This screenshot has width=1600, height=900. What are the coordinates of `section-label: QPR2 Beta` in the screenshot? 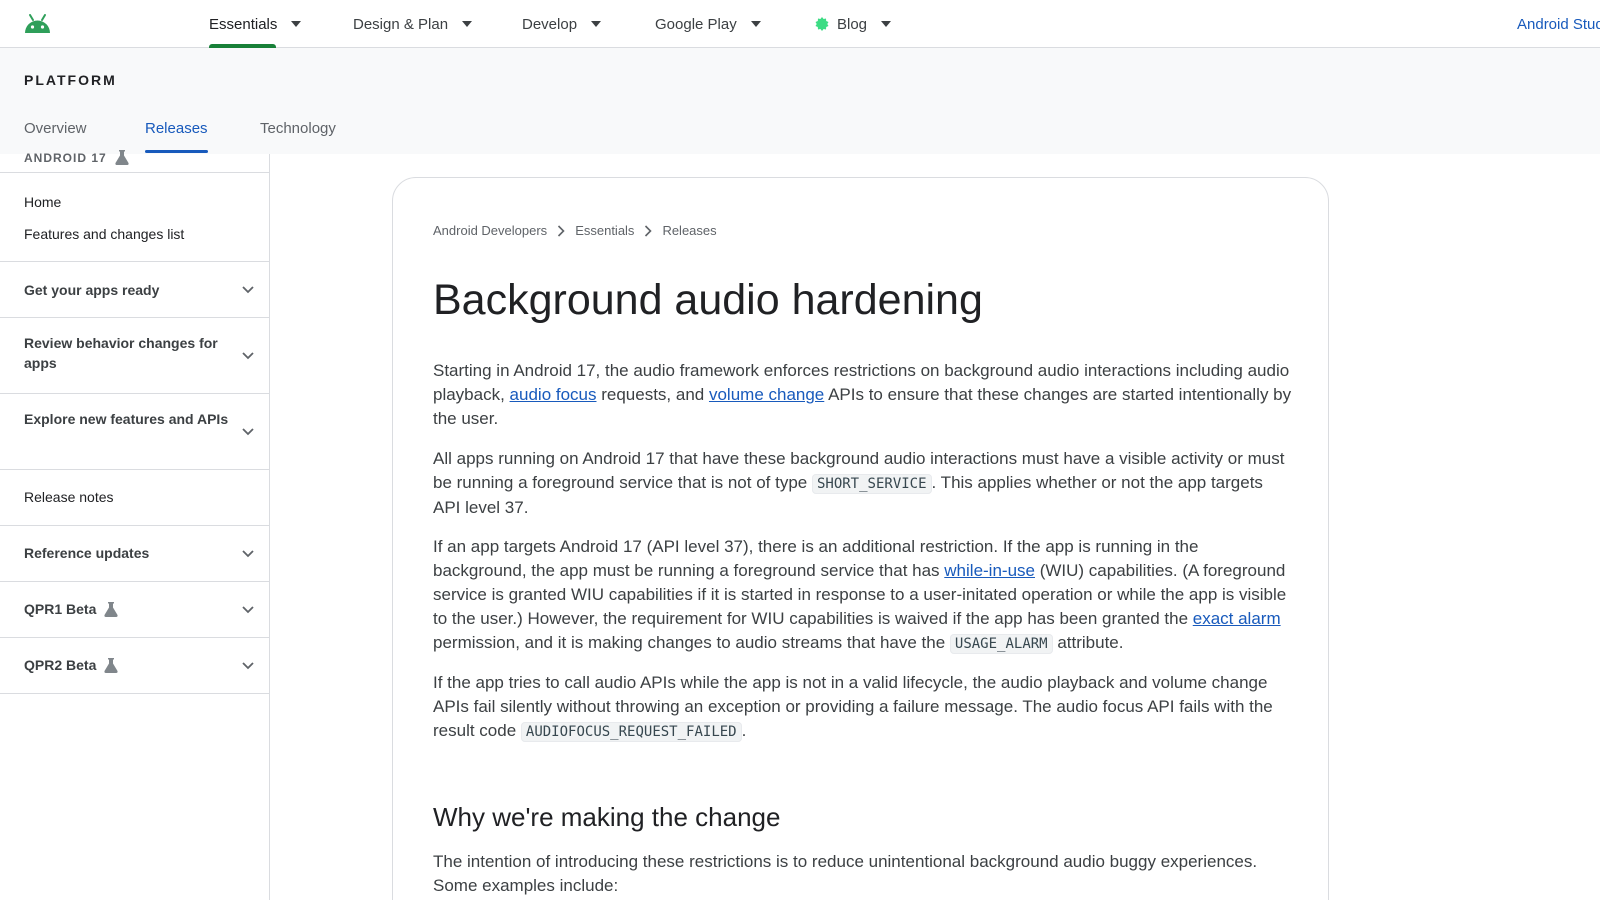 It's located at (126, 665).